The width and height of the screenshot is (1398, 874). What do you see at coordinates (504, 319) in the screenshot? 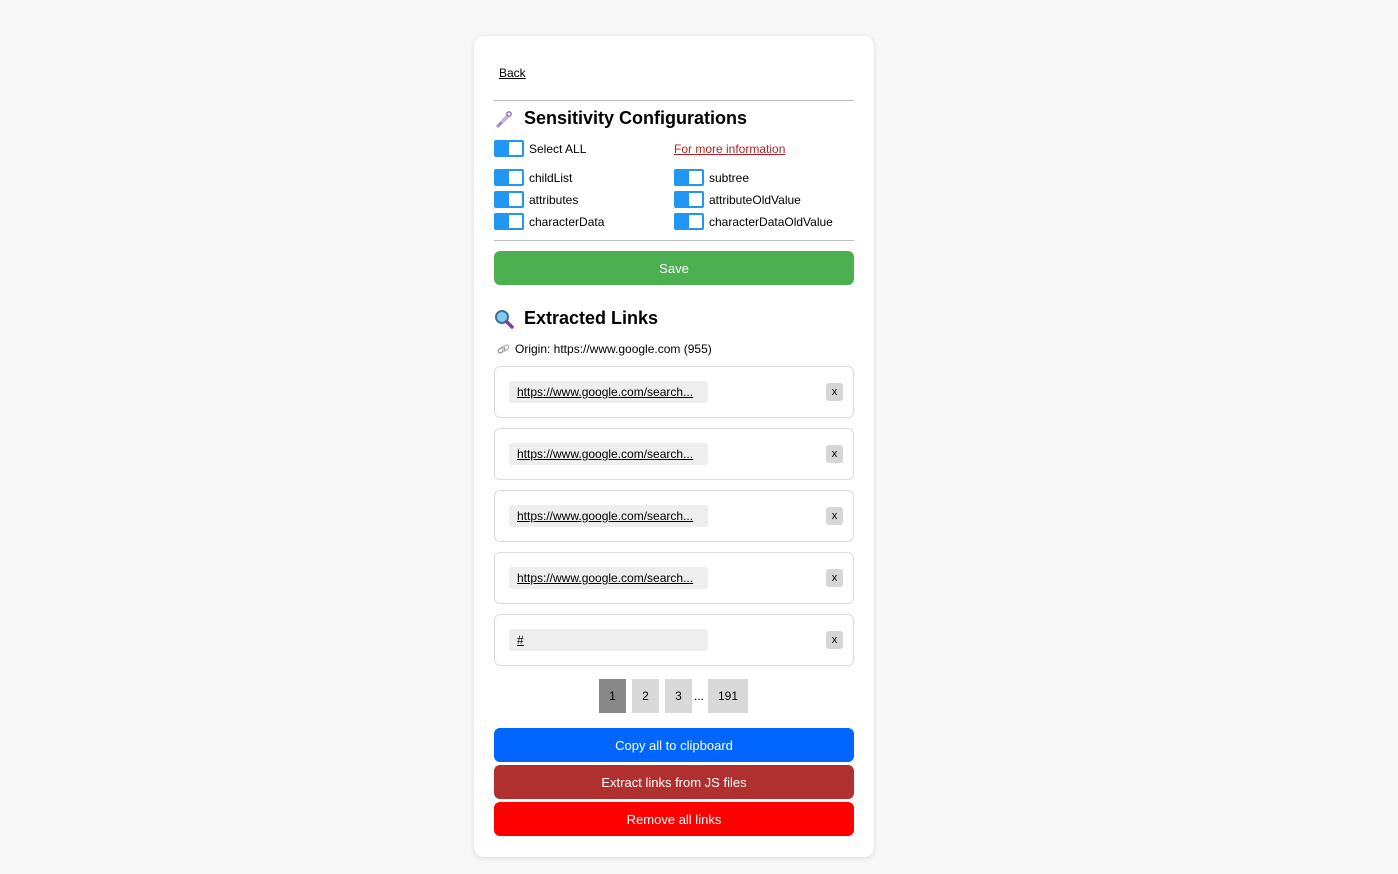
I see `magnifier-icon` at bounding box center [504, 319].